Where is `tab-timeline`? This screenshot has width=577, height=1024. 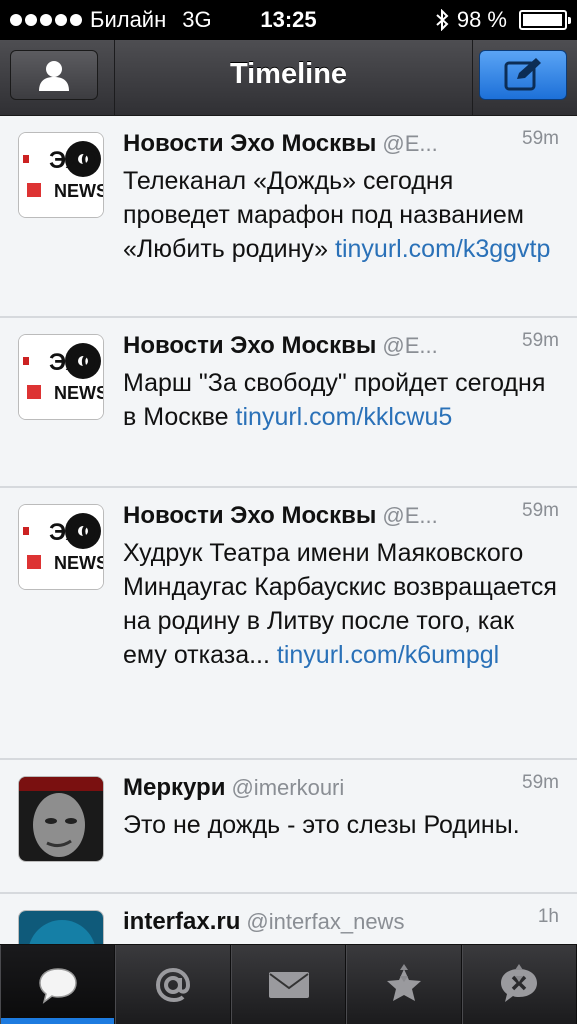
tab-timeline is located at coordinates (58, 984).